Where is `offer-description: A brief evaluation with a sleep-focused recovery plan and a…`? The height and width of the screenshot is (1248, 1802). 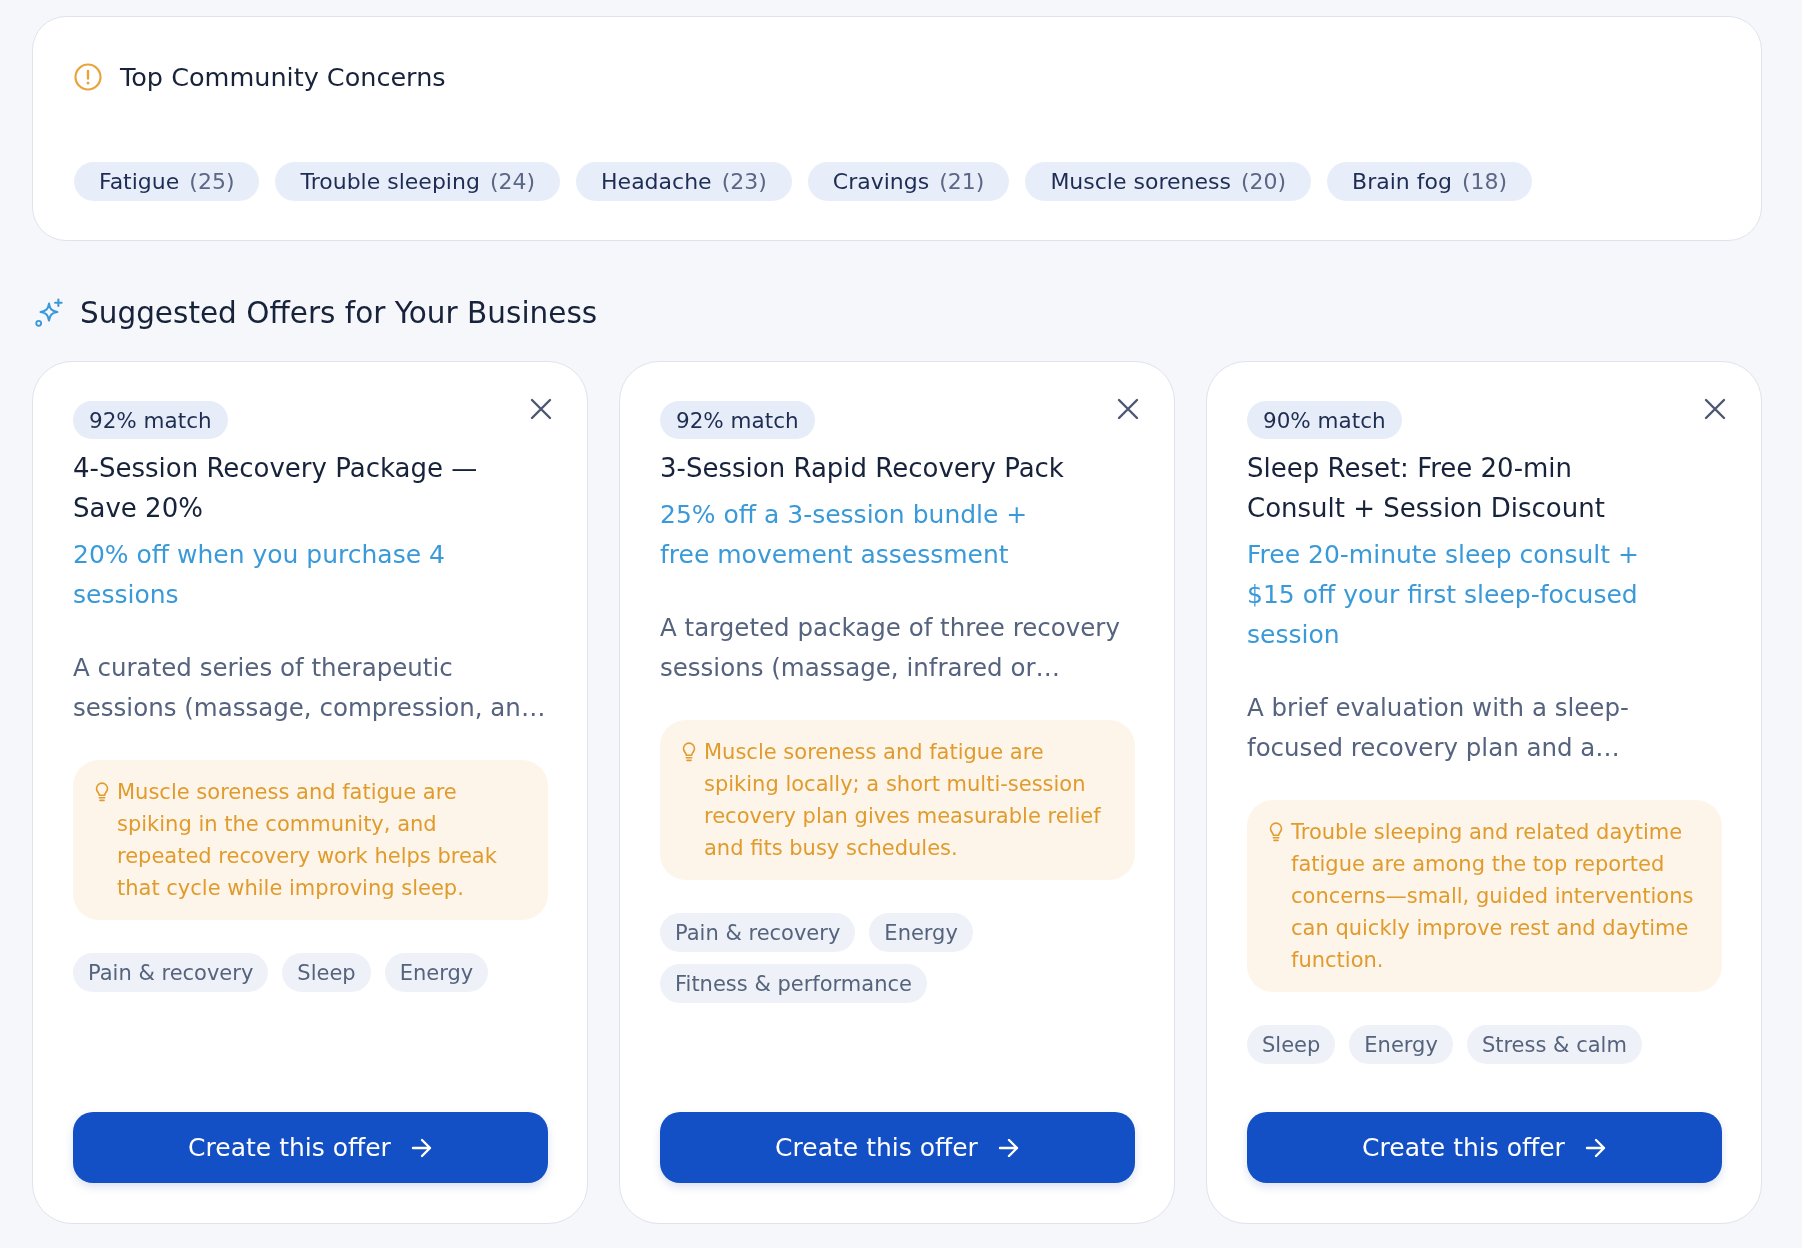 offer-description: A brief evaluation with a sleep-focused recovery plan and a… is located at coordinates (1438, 728).